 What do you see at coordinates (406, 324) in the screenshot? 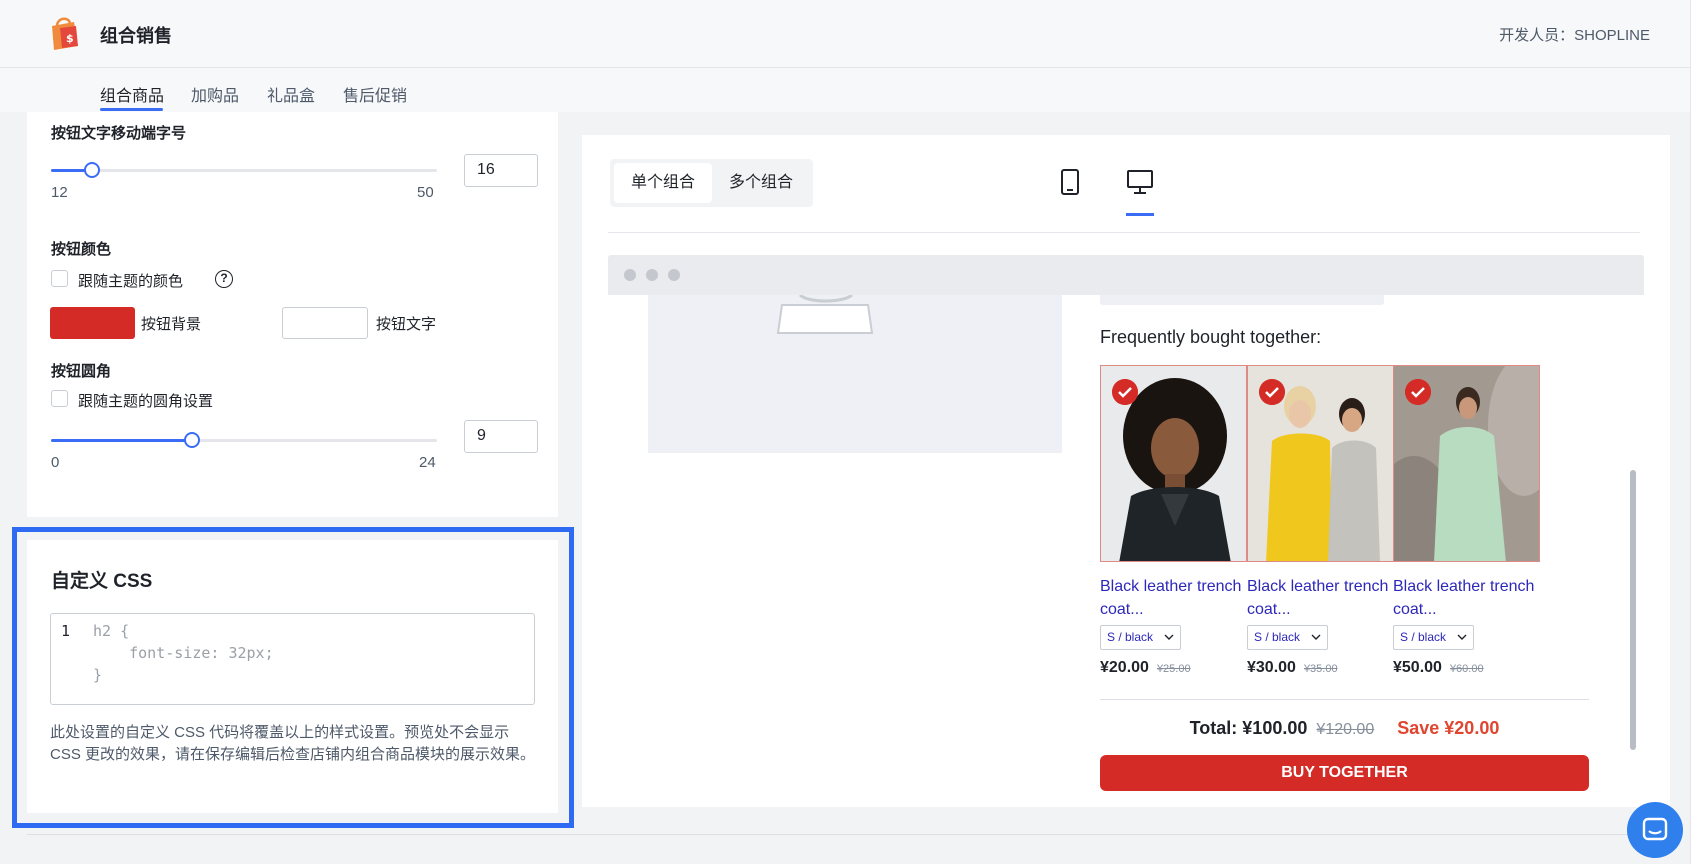
I see `button-text-label: 按钮文字` at bounding box center [406, 324].